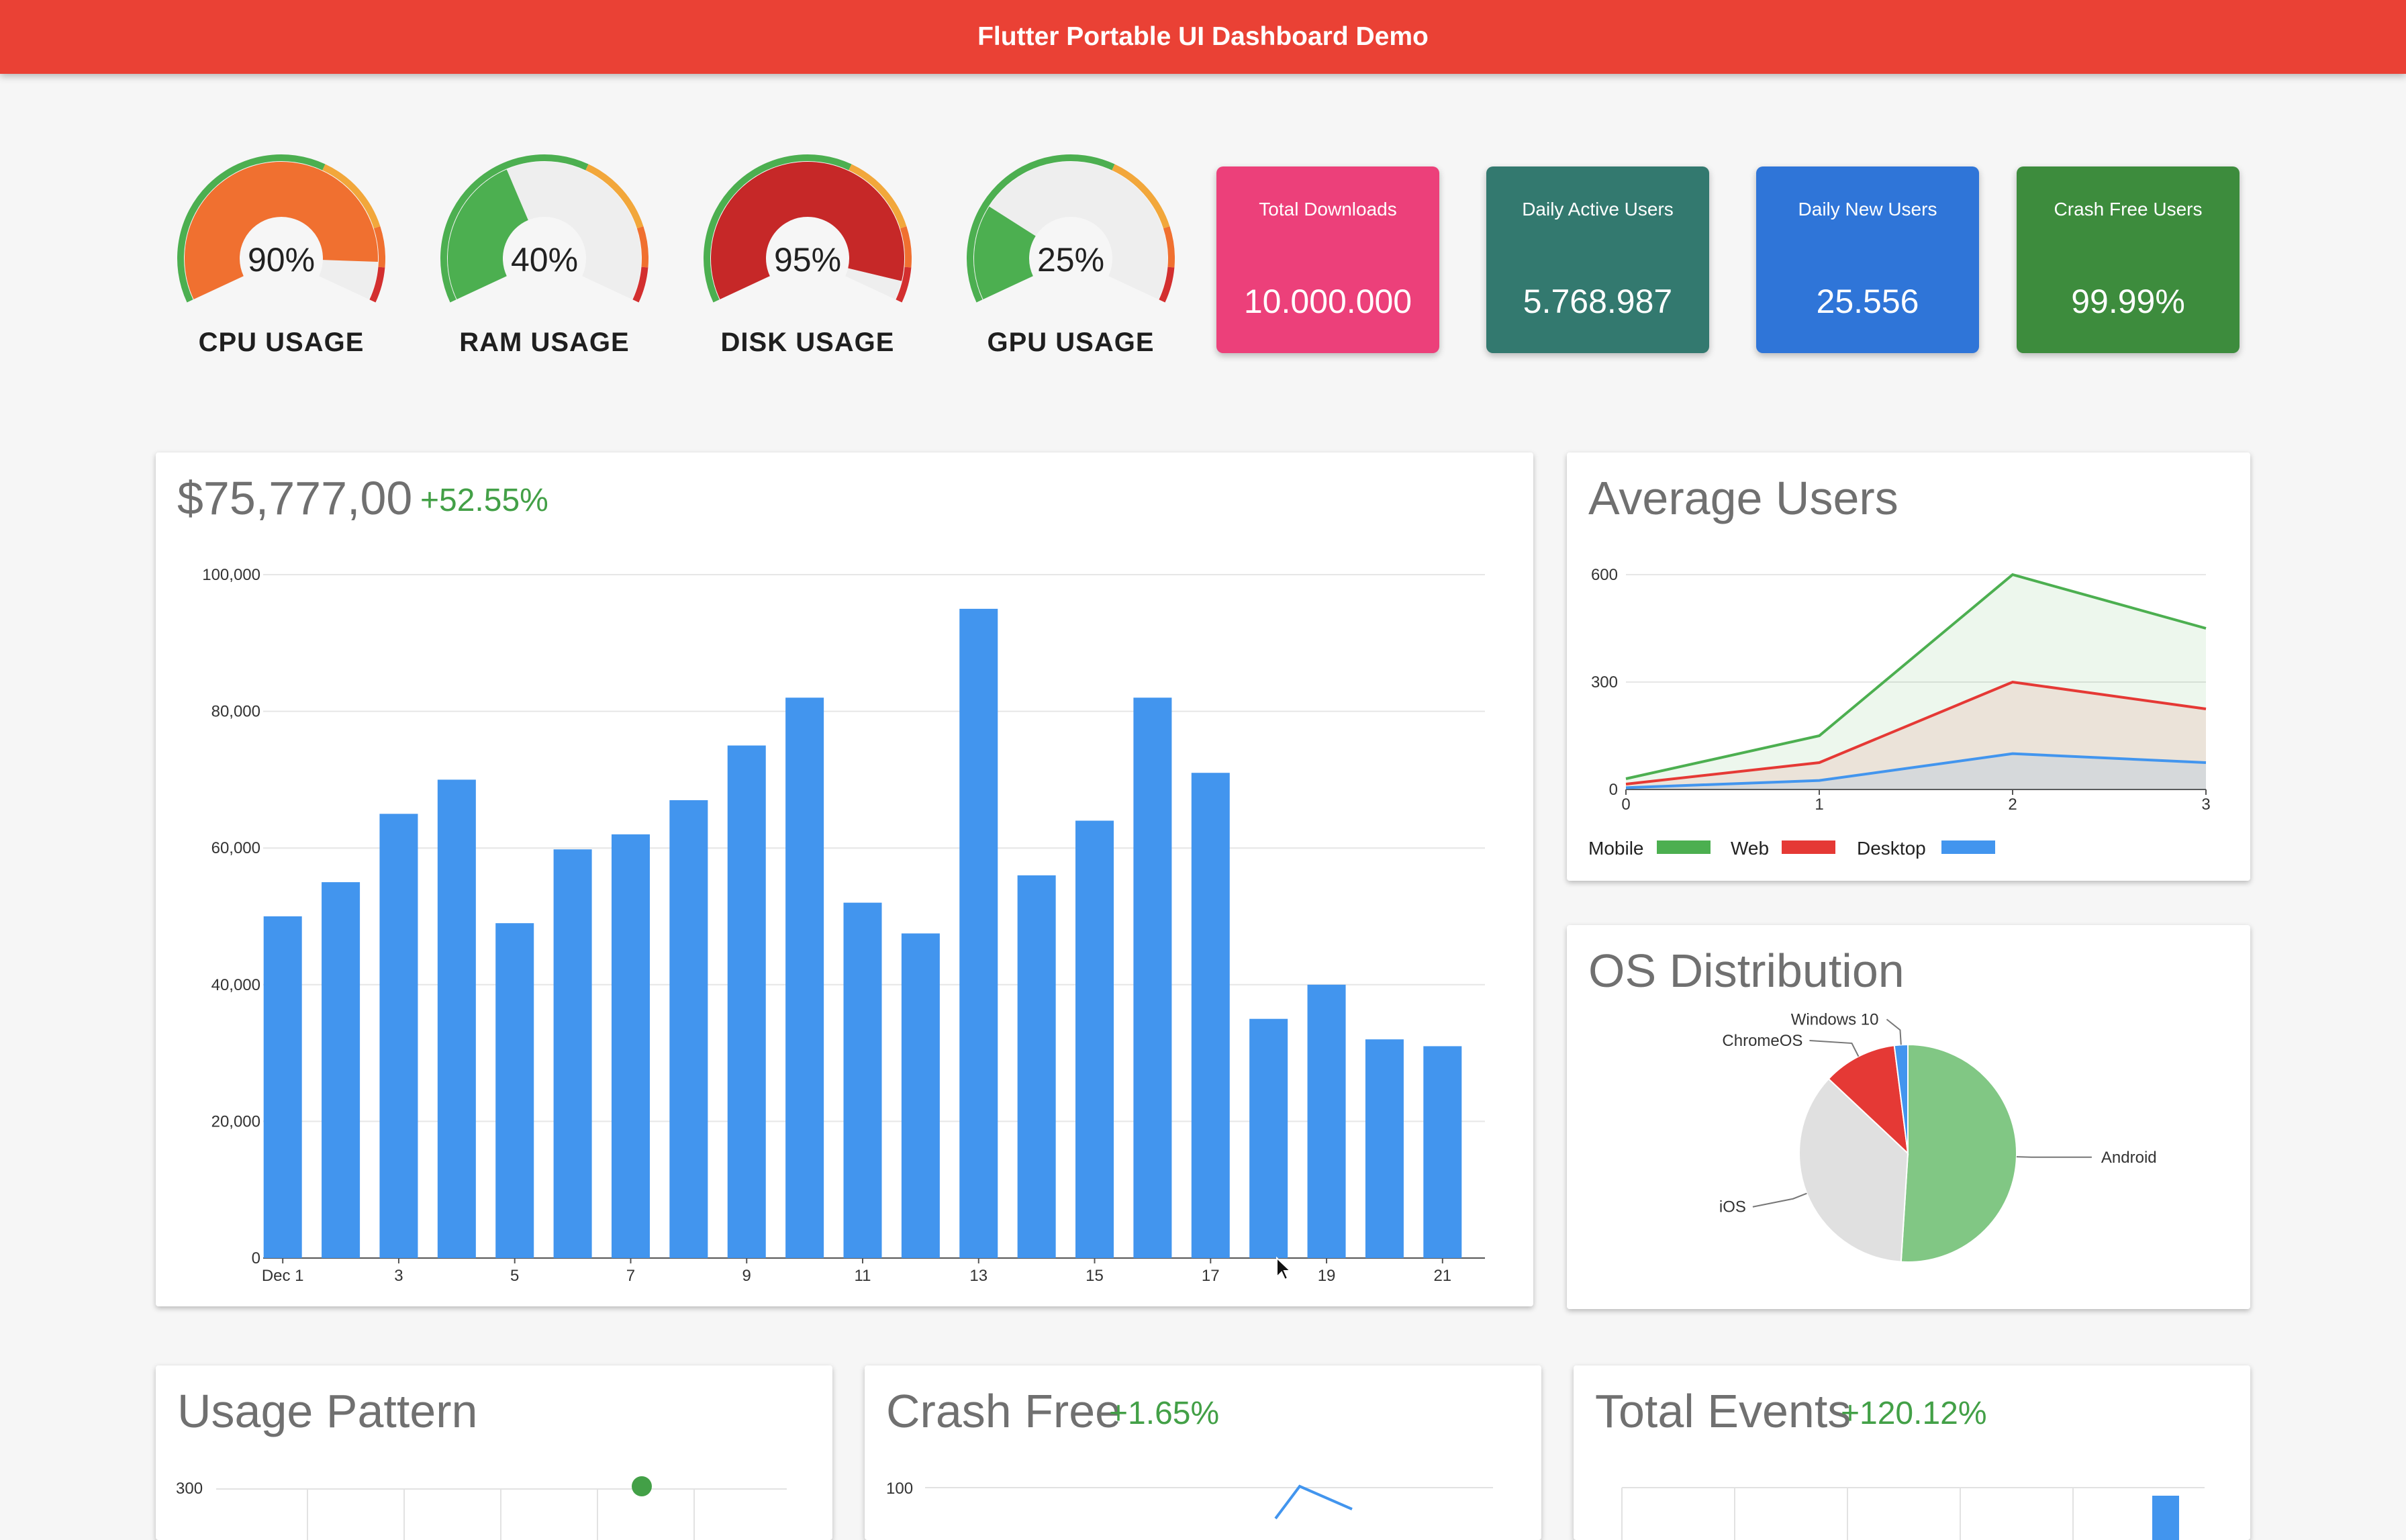 The image size is (2406, 1540). What do you see at coordinates (1901, 690) in the screenshot?
I see `average-users-area-chart: 0 300 600 0 1 2 3` at bounding box center [1901, 690].